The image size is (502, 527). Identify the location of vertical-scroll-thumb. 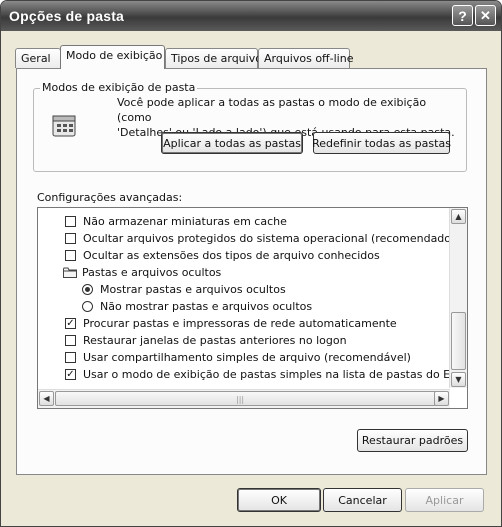
(458, 341).